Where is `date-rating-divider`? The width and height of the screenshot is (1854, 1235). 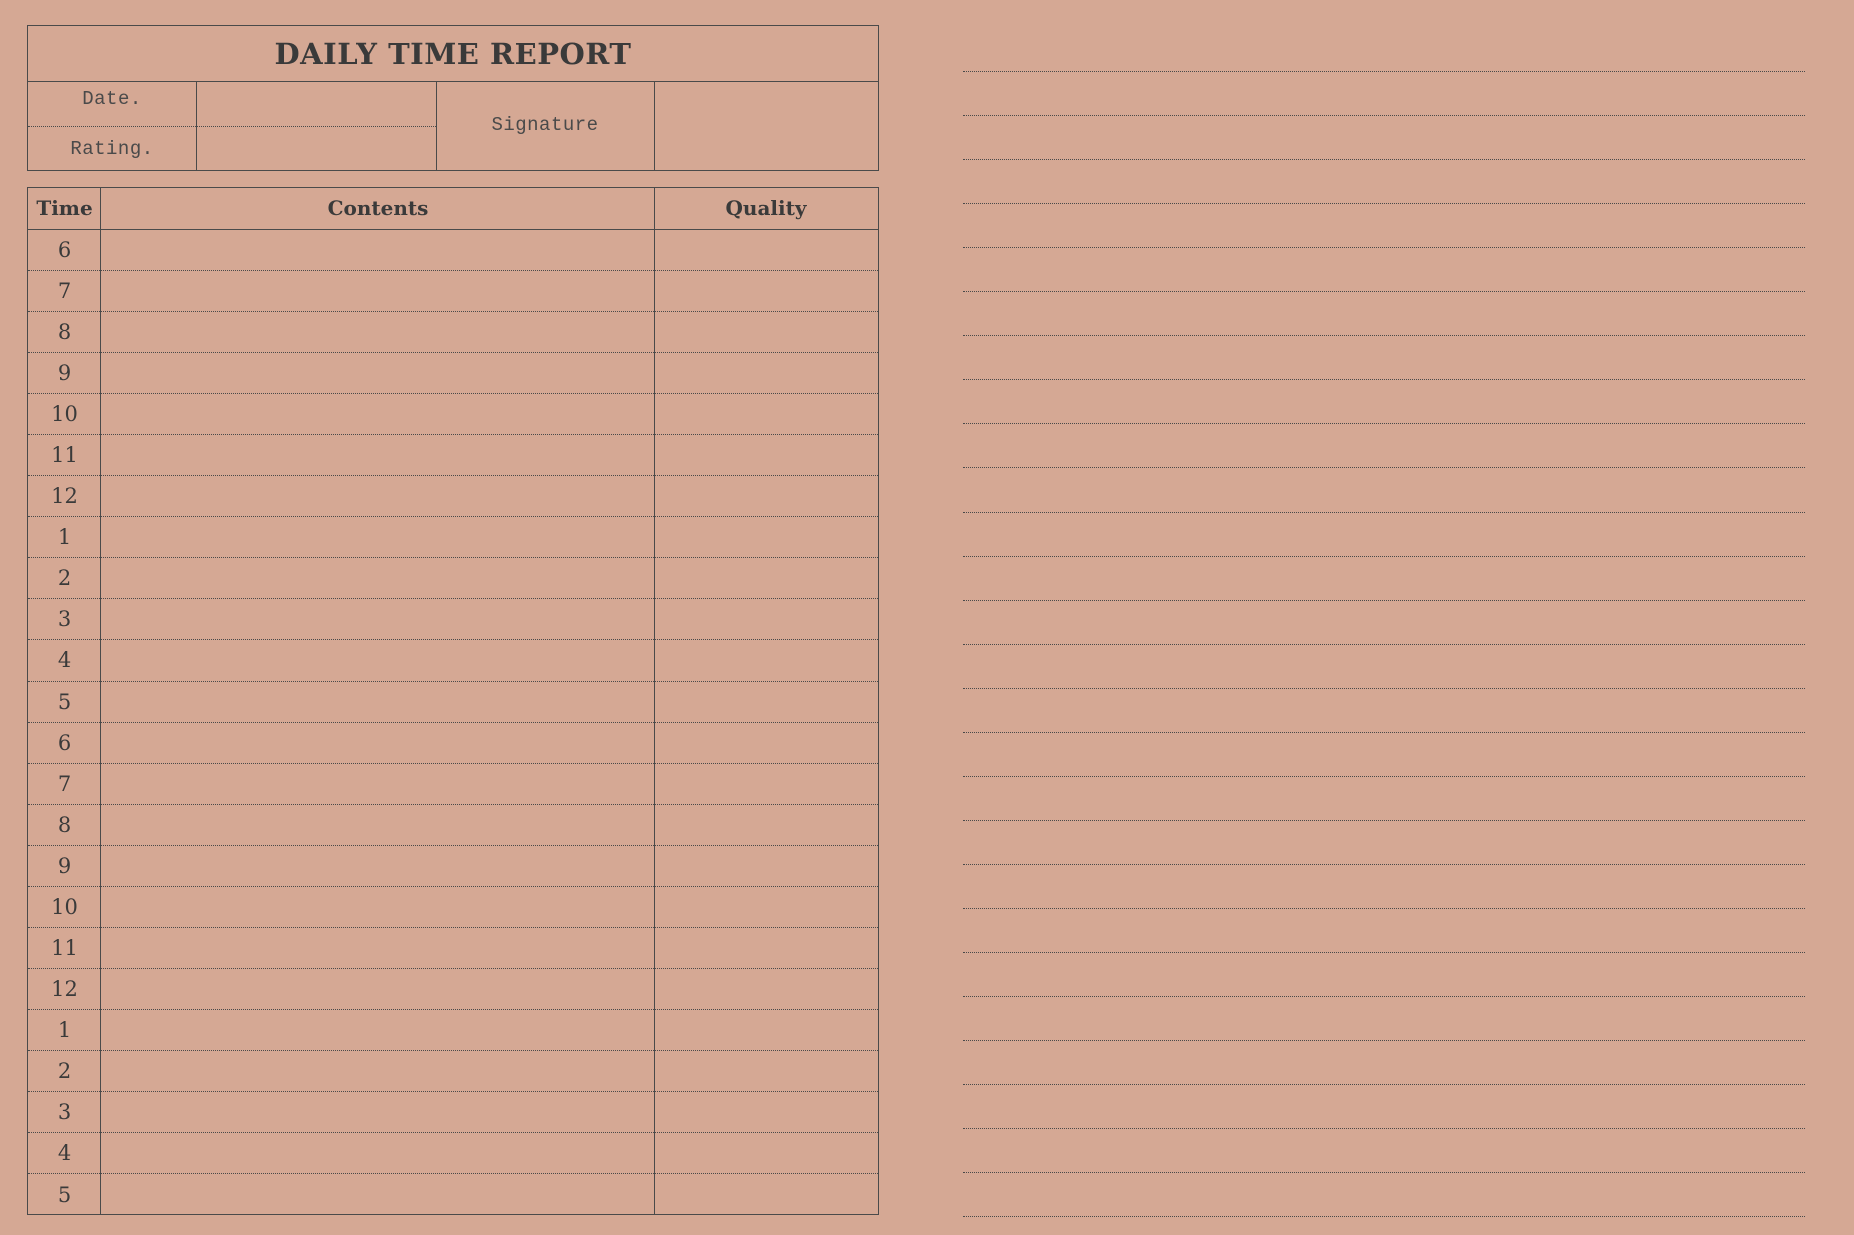 date-rating-divider is located at coordinates (232, 126).